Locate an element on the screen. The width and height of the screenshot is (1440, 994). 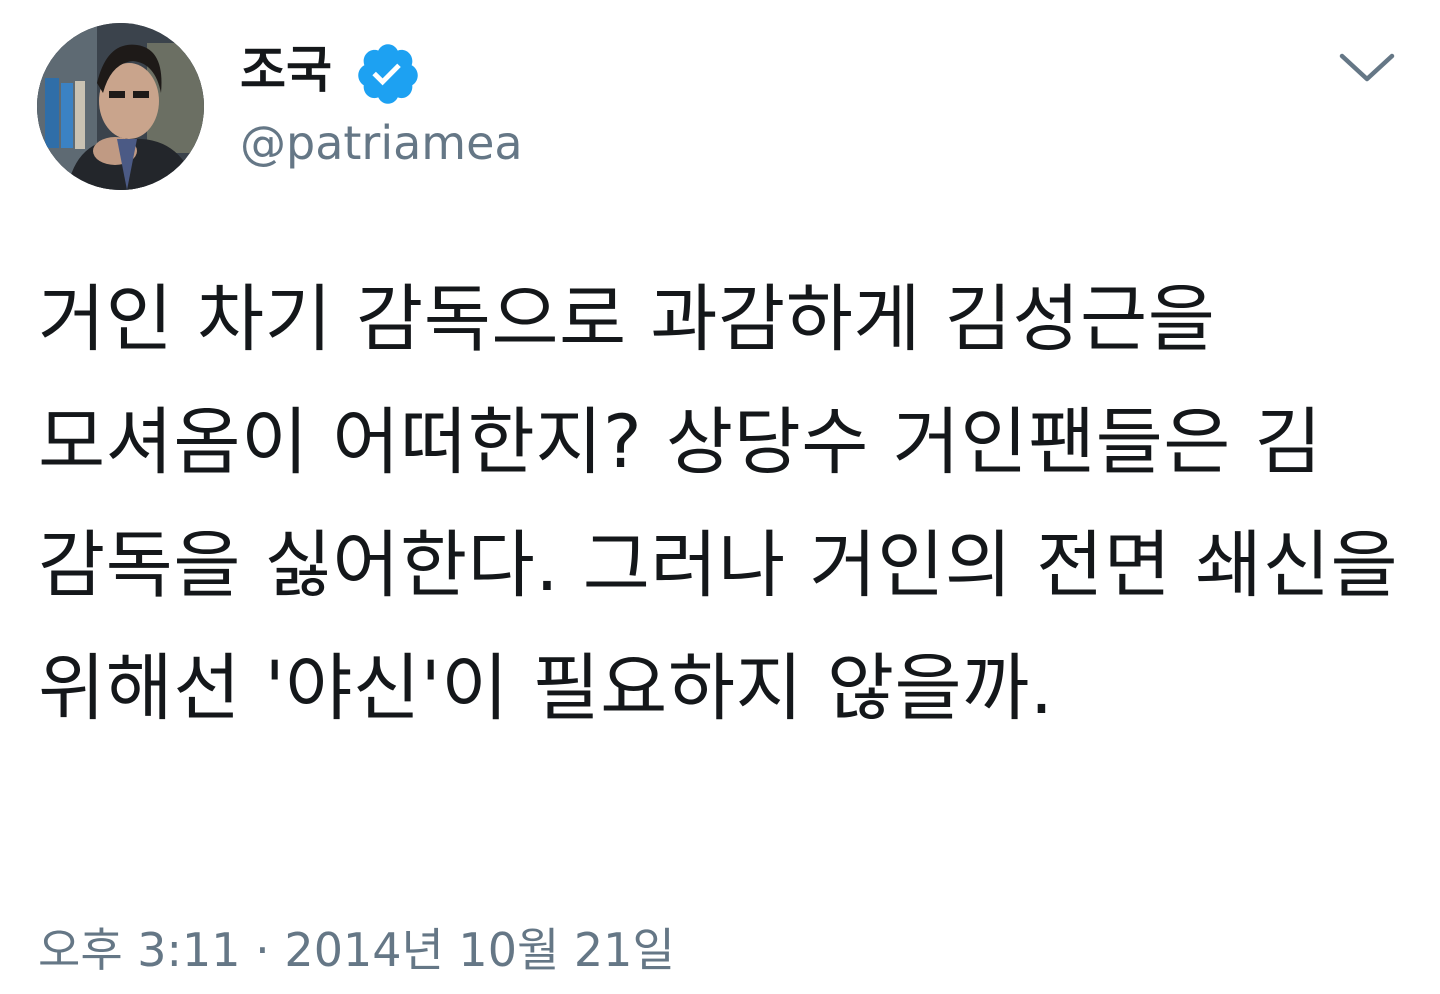
chevron-down-icon is located at coordinates (1367, 68).